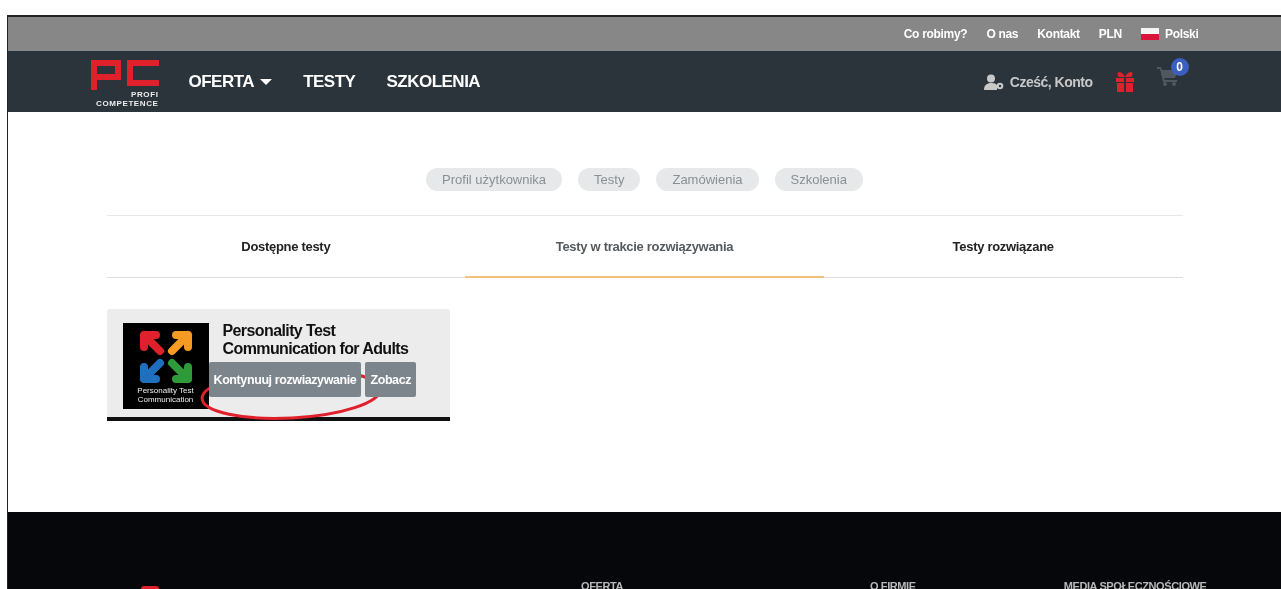 This screenshot has height=589, width=1281. I want to click on nav-link: SZKOLENIA, so click(433, 81).